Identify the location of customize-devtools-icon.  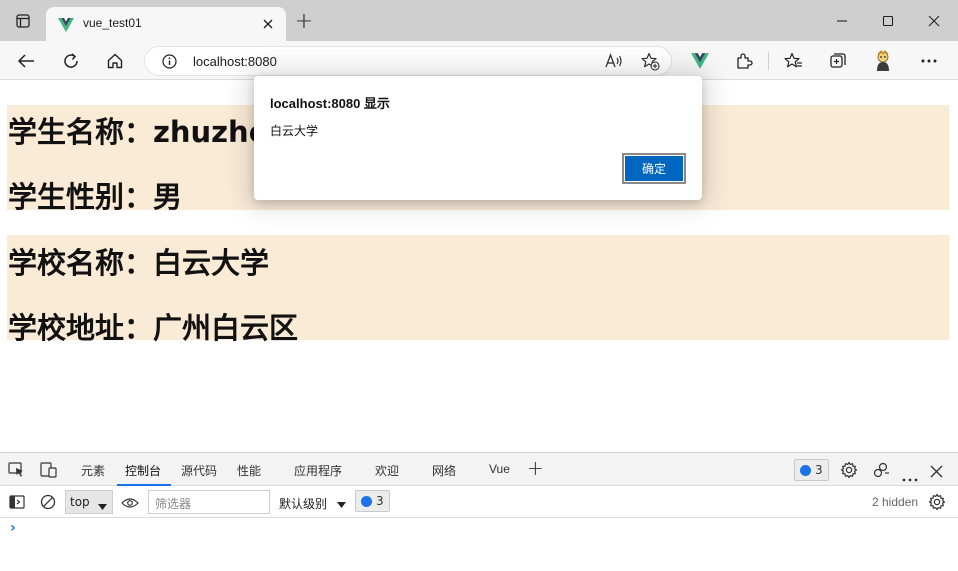
(881, 472).